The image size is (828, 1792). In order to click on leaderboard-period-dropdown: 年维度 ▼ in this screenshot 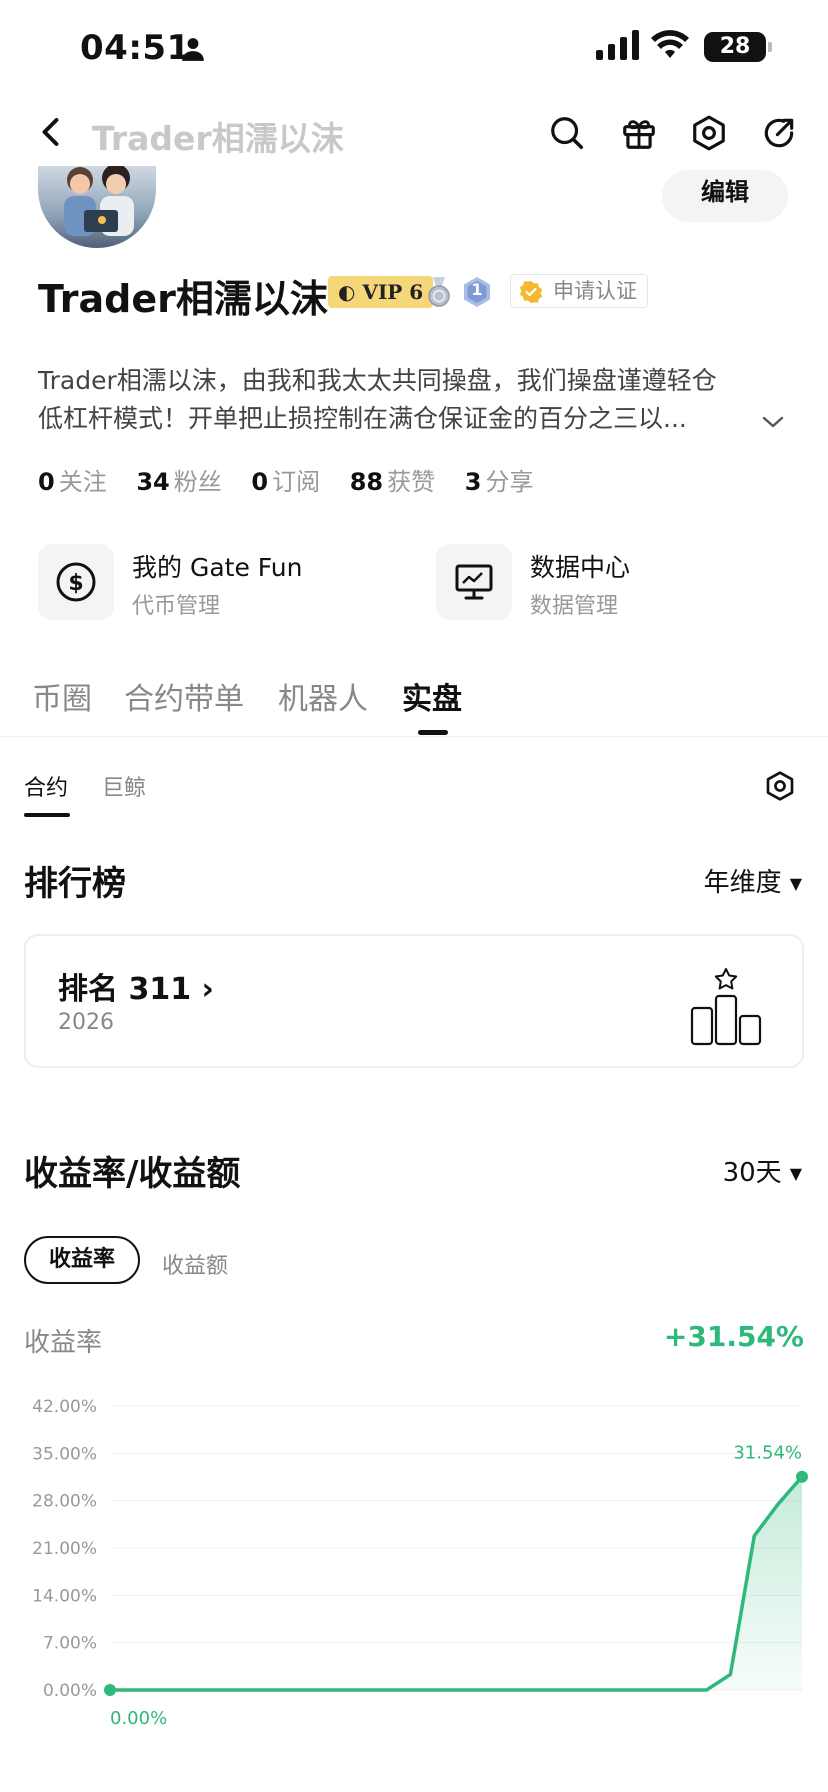, I will do `click(753, 880)`.